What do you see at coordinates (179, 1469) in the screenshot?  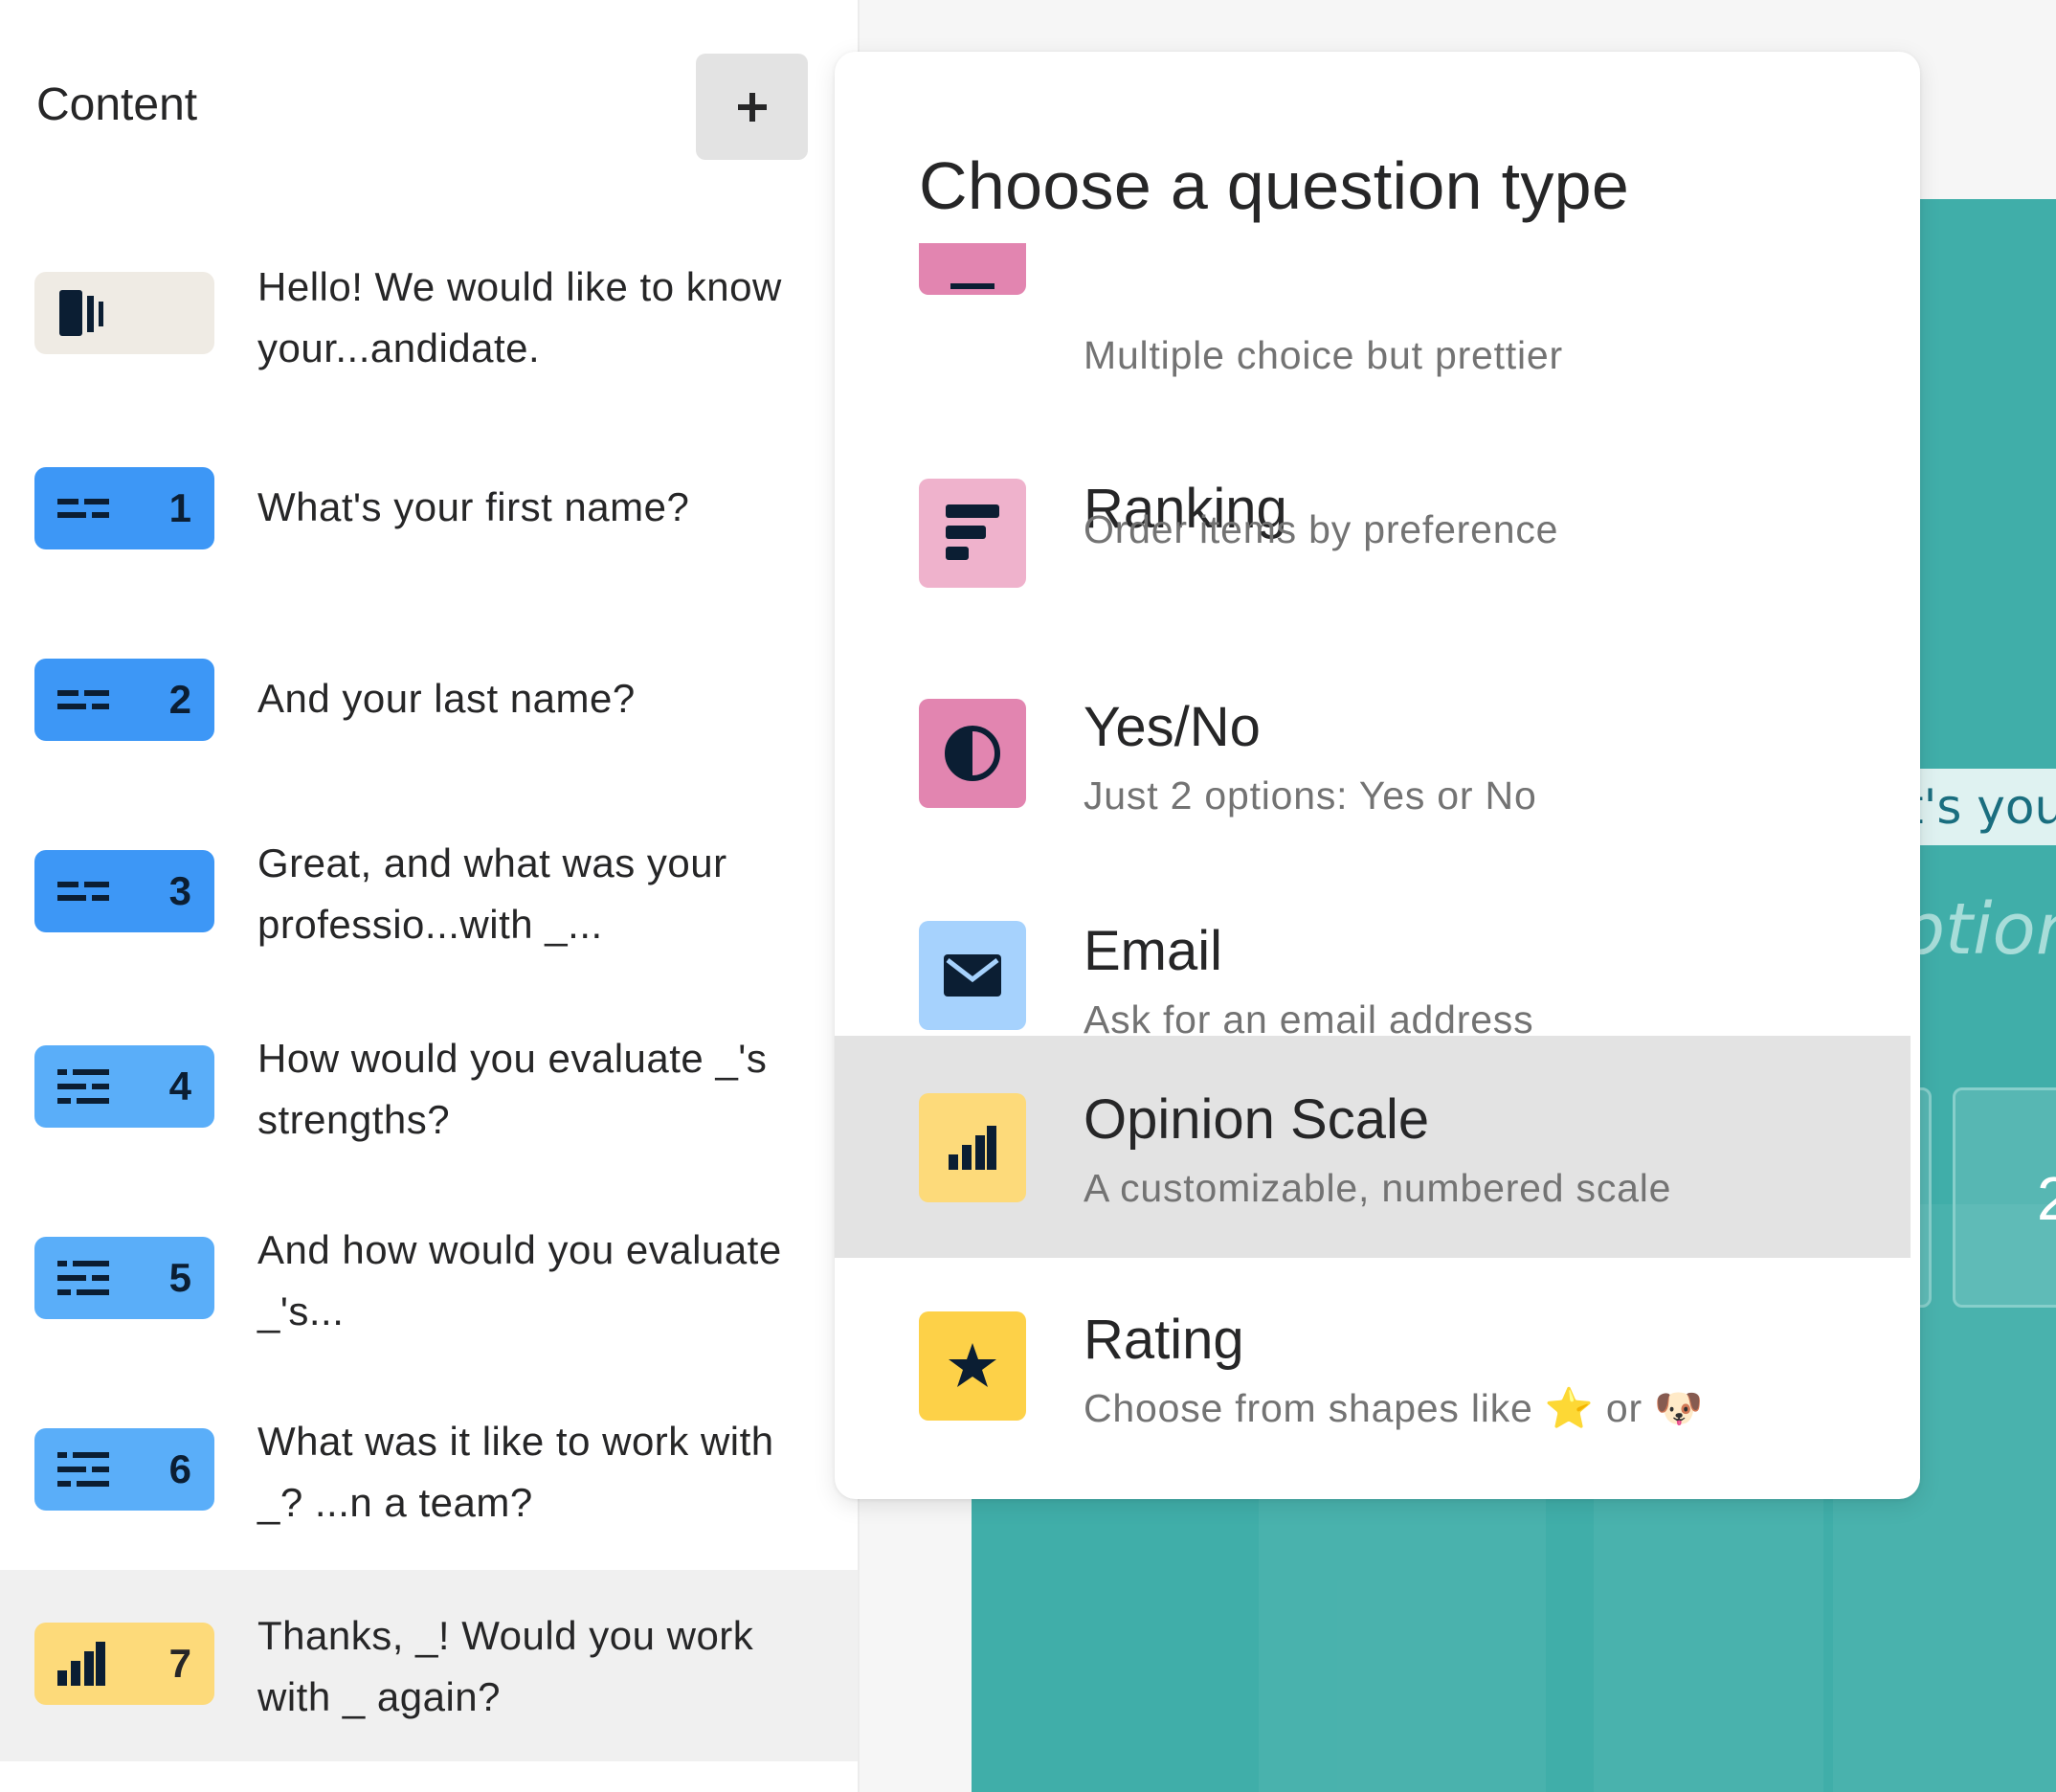 I see `question-number: 6` at bounding box center [179, 1469].